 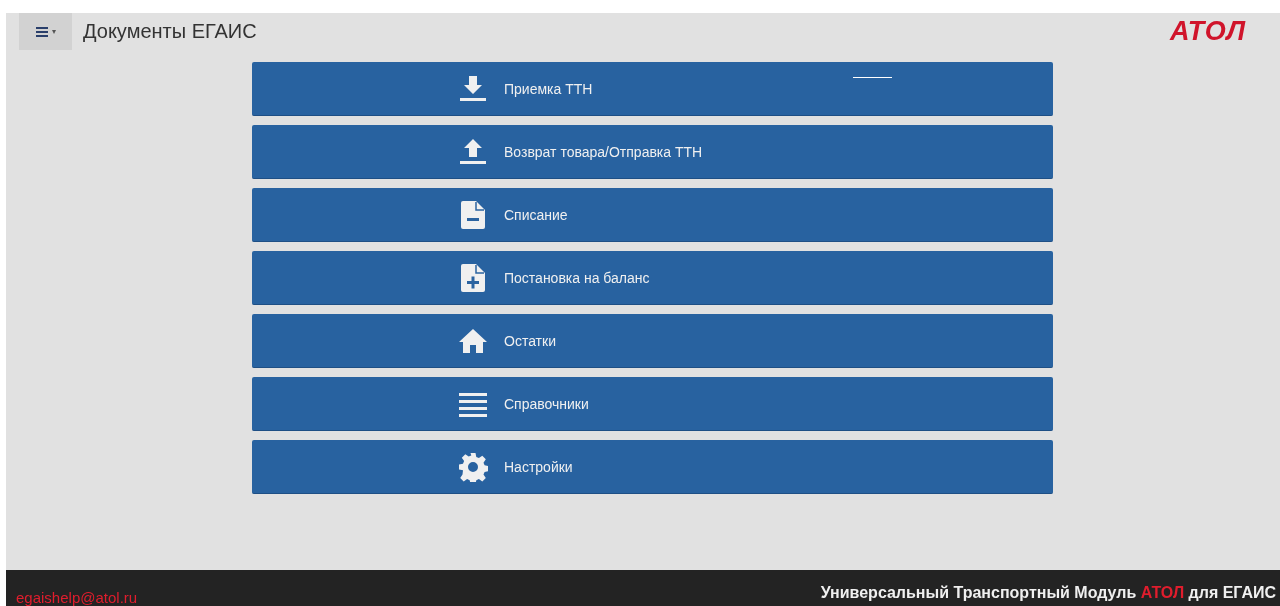 I want to click on menu-item: Постановка на баланс, so click(x=652, y=278).